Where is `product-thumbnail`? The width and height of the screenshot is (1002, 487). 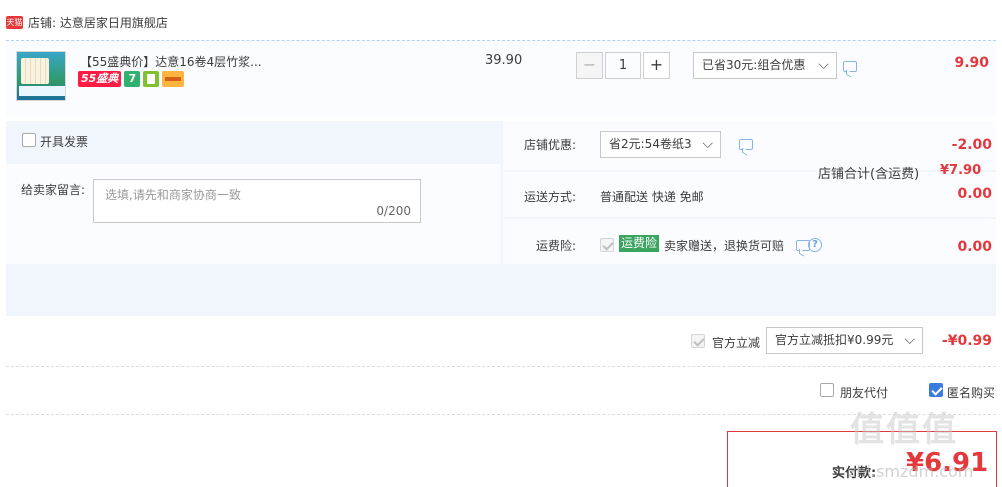 product-thumbnail is located at coordinates (41, 76).